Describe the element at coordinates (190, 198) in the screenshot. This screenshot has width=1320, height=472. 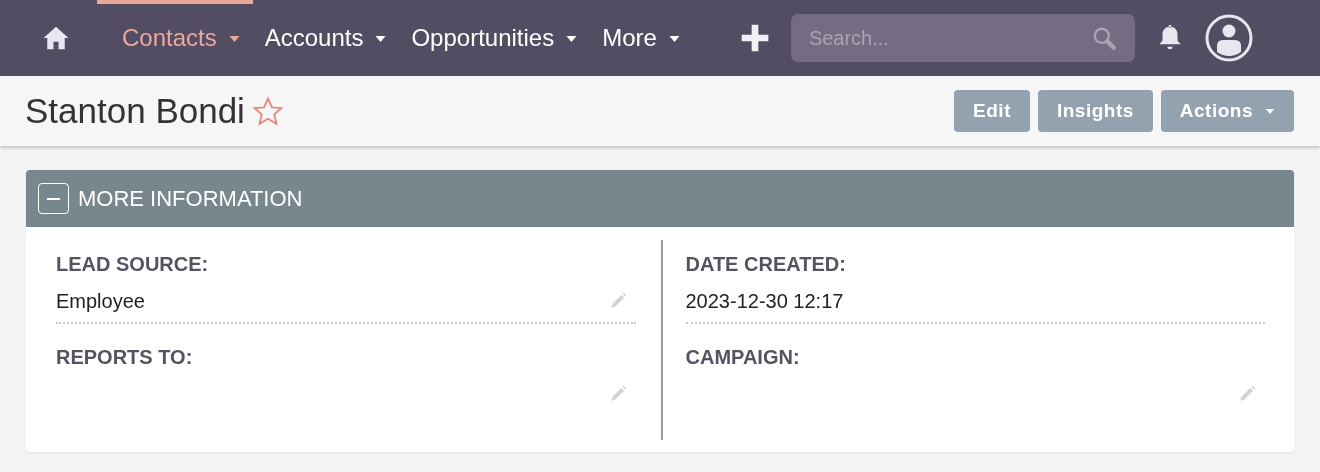
I see `panel-title: MORE INFORMATION` at that location.